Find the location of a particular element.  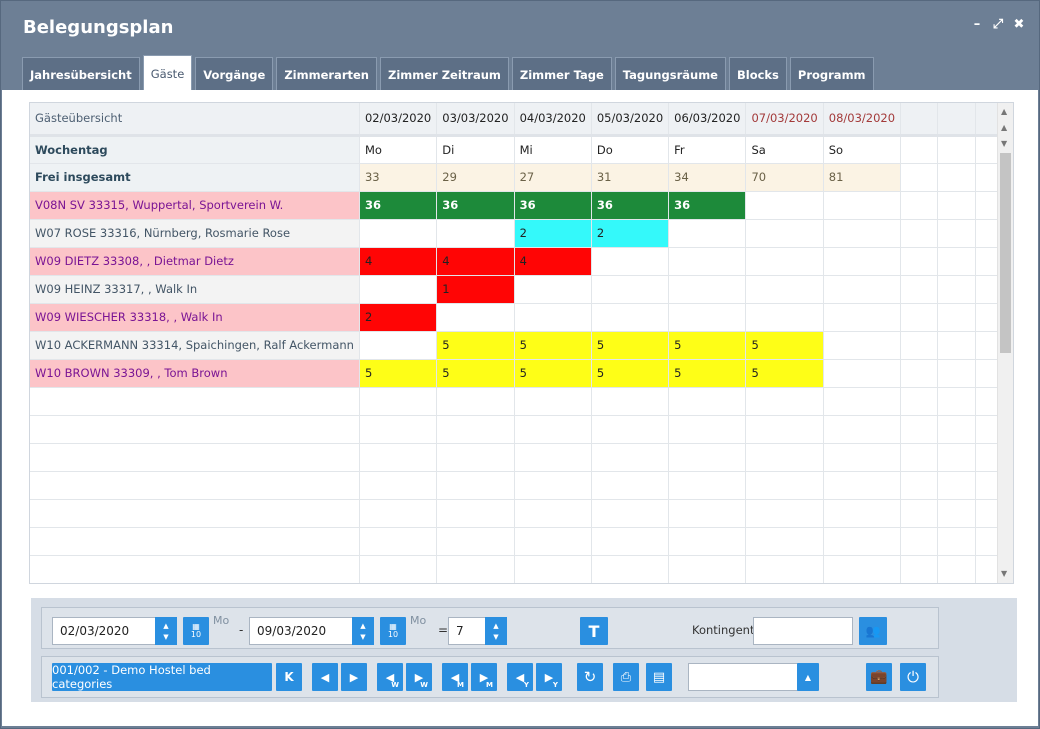

contacts-button: 👥 is located at coordinates (873, 631).